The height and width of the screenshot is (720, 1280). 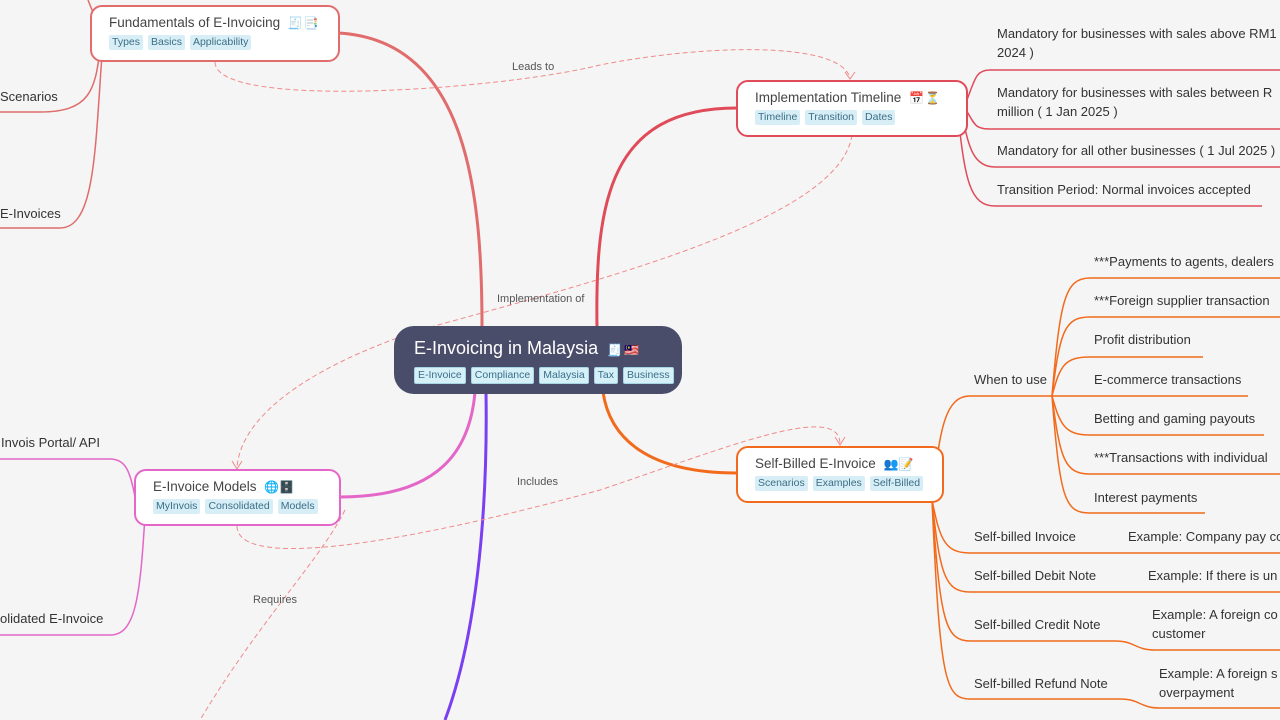 I want to click on tag: Models, so click(x=297, y=506).